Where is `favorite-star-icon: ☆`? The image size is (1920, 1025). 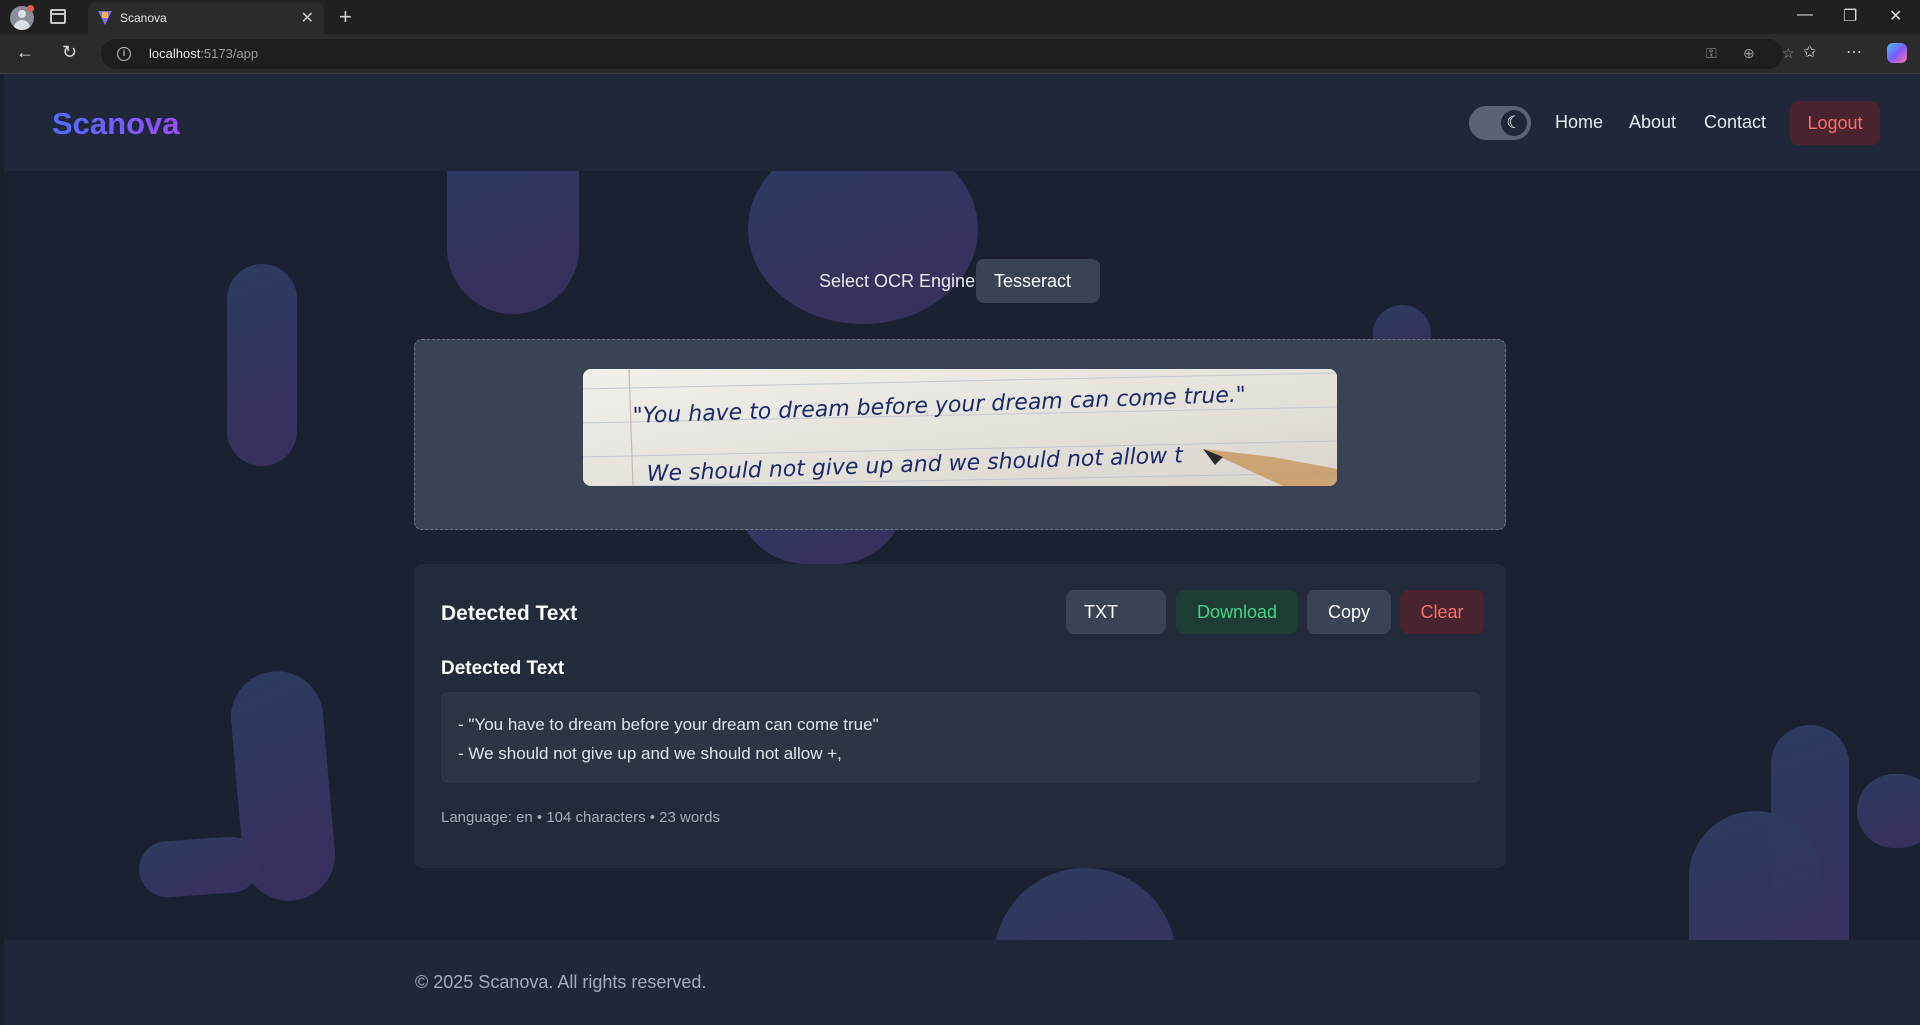 favorite-star-icon: ☆ is located at coordinates (1788, 53).